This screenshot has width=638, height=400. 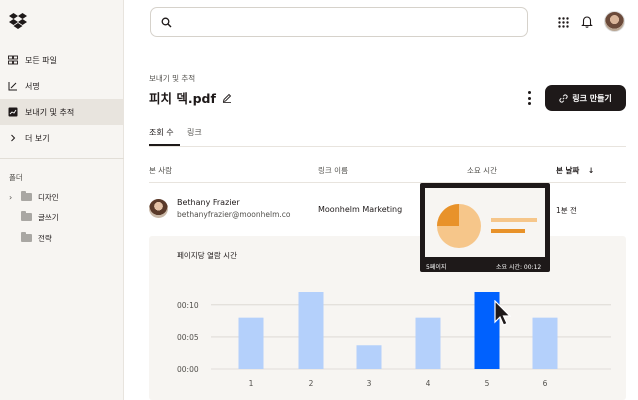 I want to click on sidebar-item-label: 모든 파일, so click(x=41, y=60).